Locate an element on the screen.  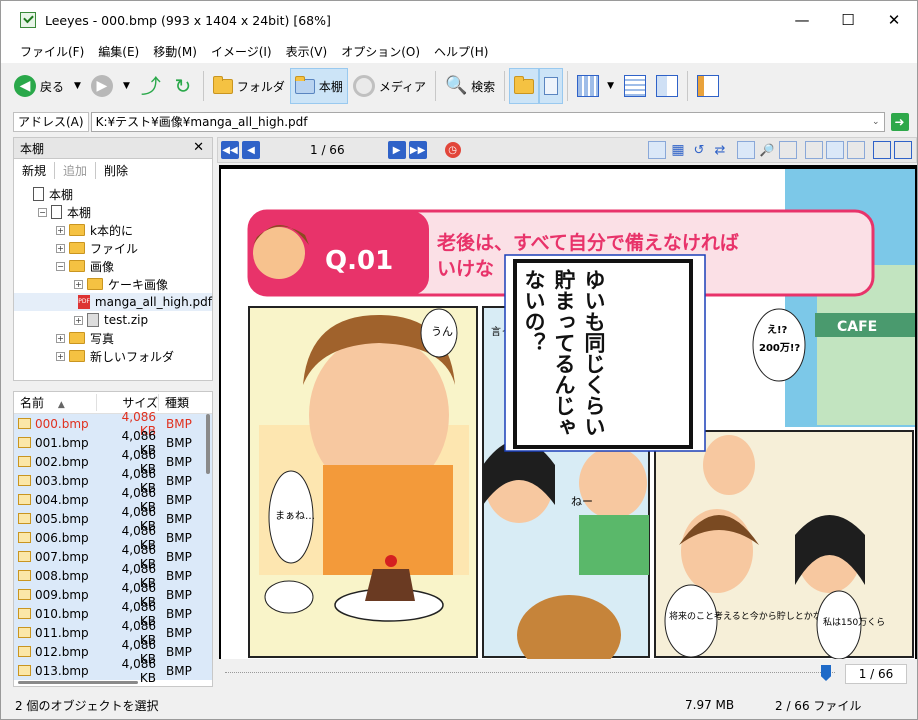
window-mode-icon is located at coordinates (882, 150).